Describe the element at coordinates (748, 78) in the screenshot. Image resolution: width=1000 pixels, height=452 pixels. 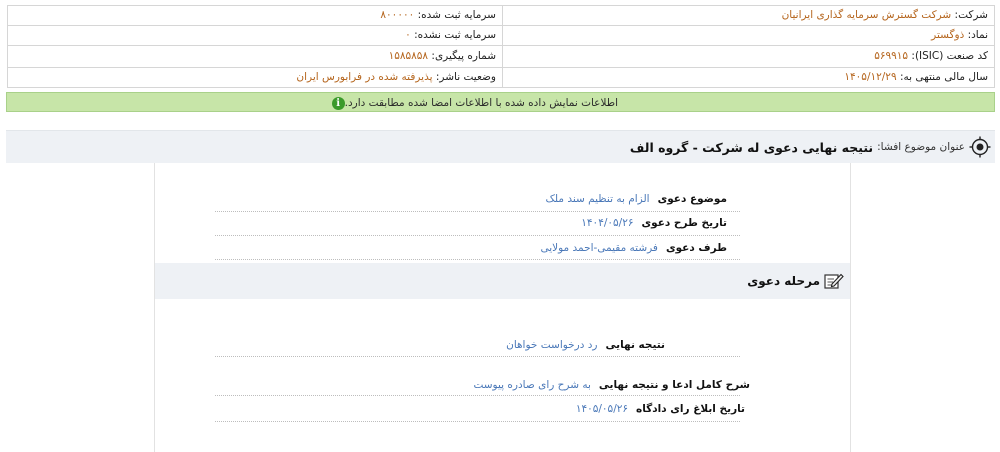
I see `fiscal-year-cell: سال مالی منتهی به: ۱۴۰۵/۱۲/۲۹` at that location.